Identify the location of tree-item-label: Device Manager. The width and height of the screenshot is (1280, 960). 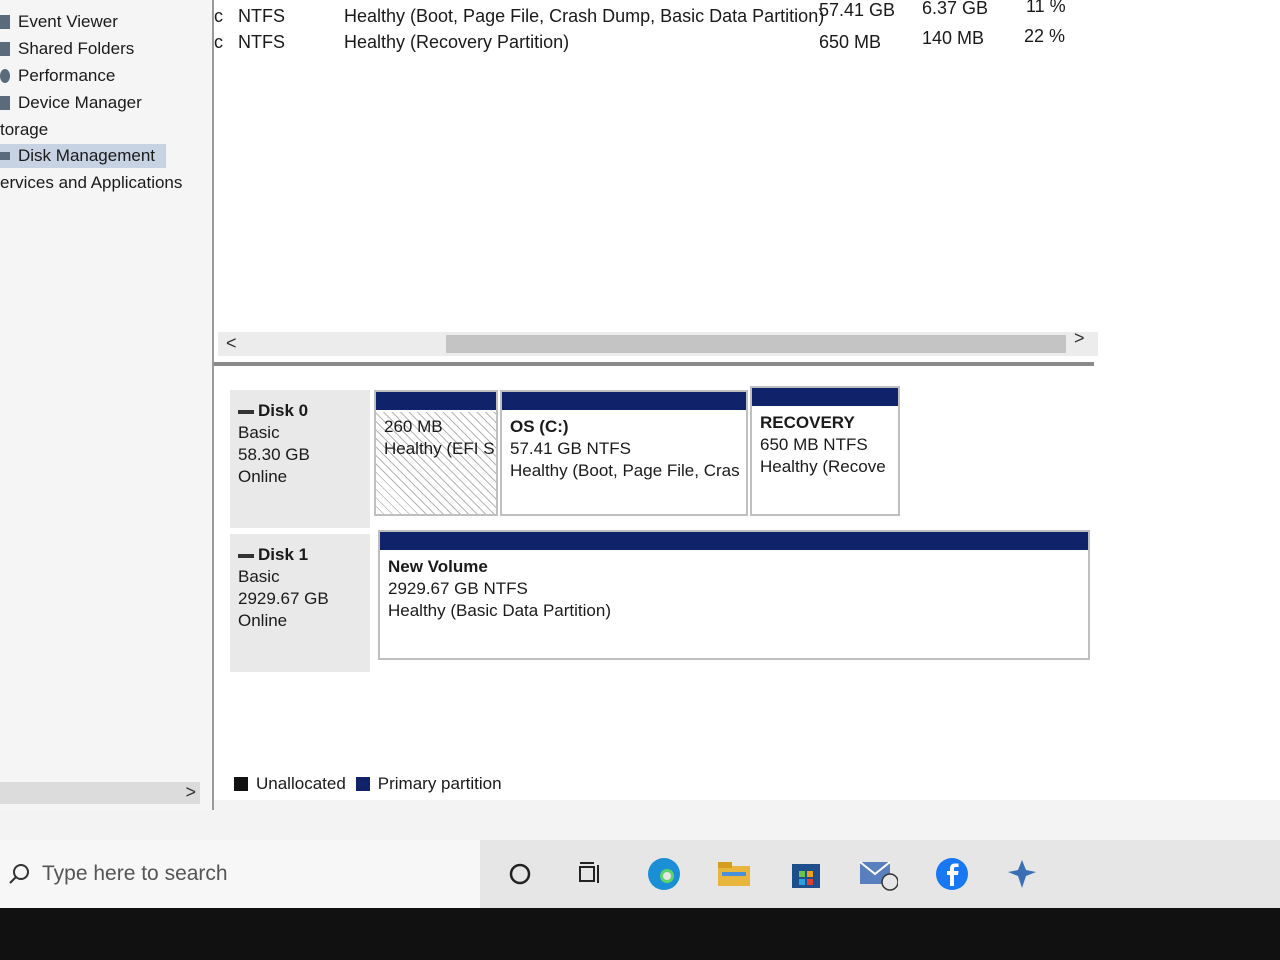
(80, 102).